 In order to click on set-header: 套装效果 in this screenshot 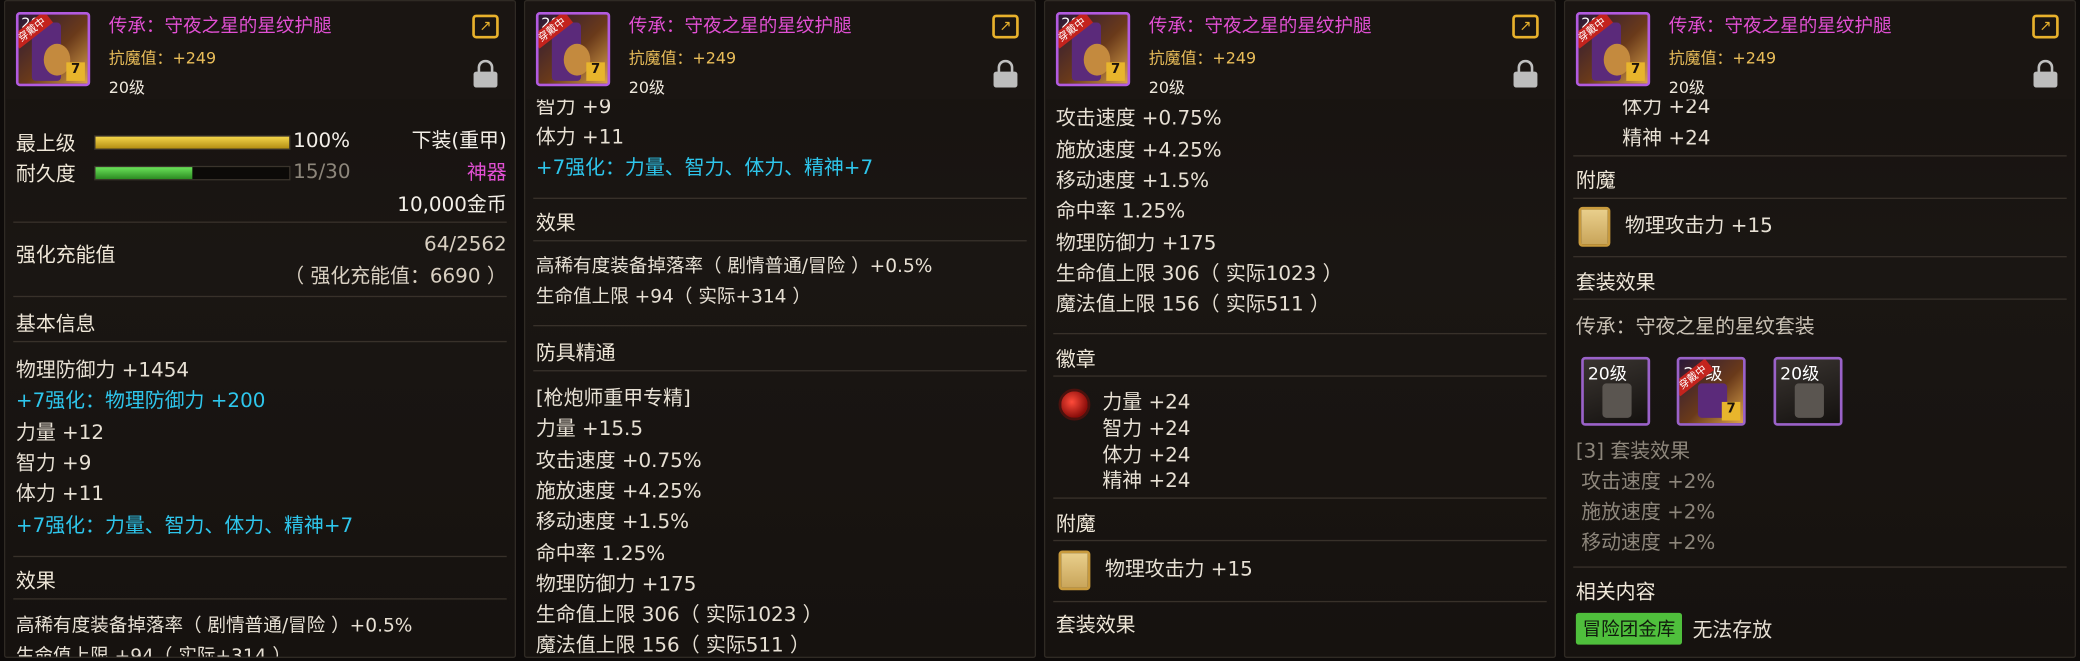, I will do `click(1615, 282)`.